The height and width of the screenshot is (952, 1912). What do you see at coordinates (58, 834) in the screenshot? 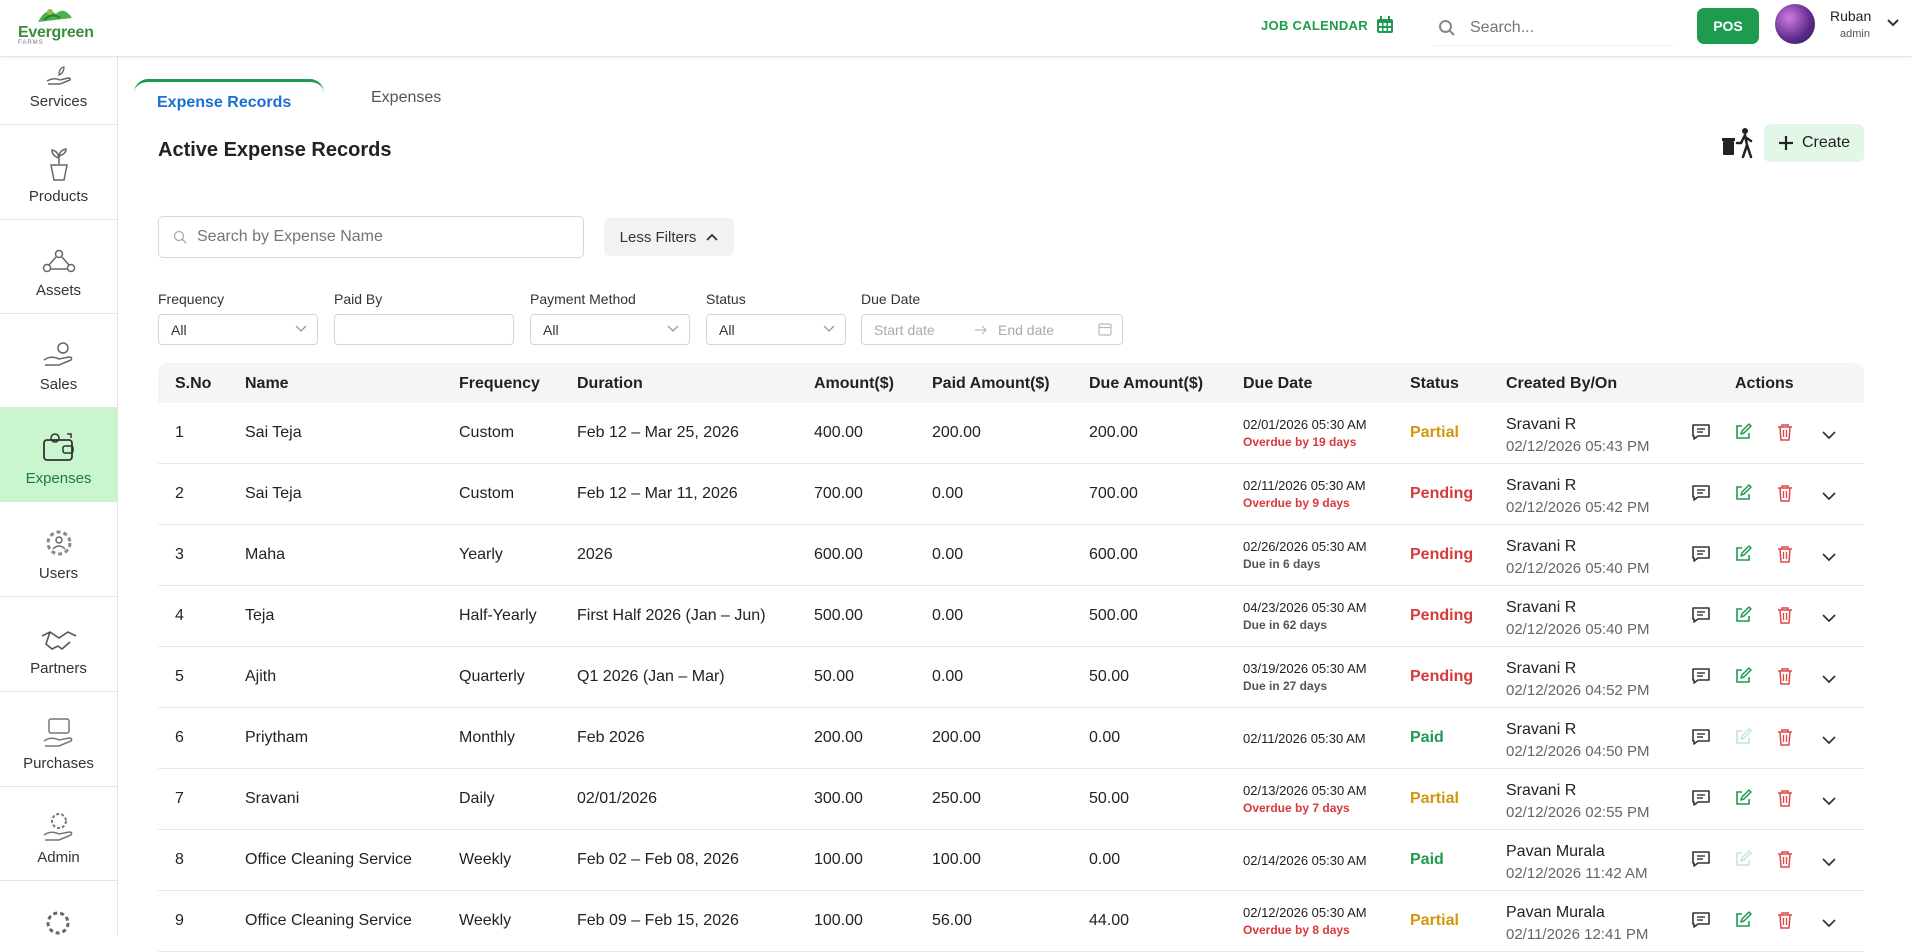
I see `sidebar-item-admin: Admin` at bounding box center [58, 834].